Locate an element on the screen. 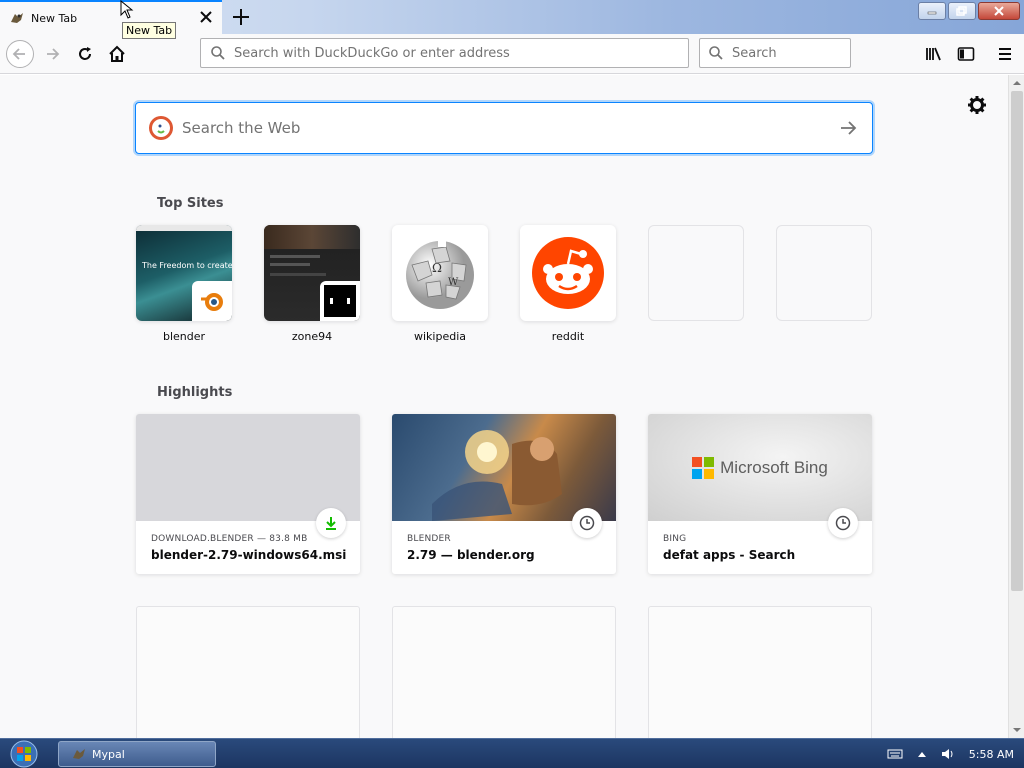 The height and width of the screenshot is (768, 1024). scroll-up-icon is located at coordinates (1016, 83).